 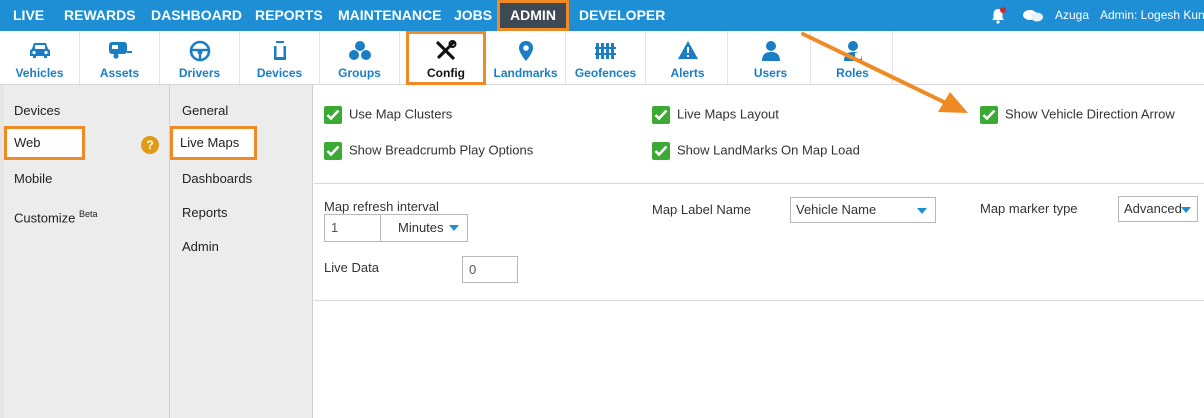 I want to click on user-icon, so click(x=770, y=51).